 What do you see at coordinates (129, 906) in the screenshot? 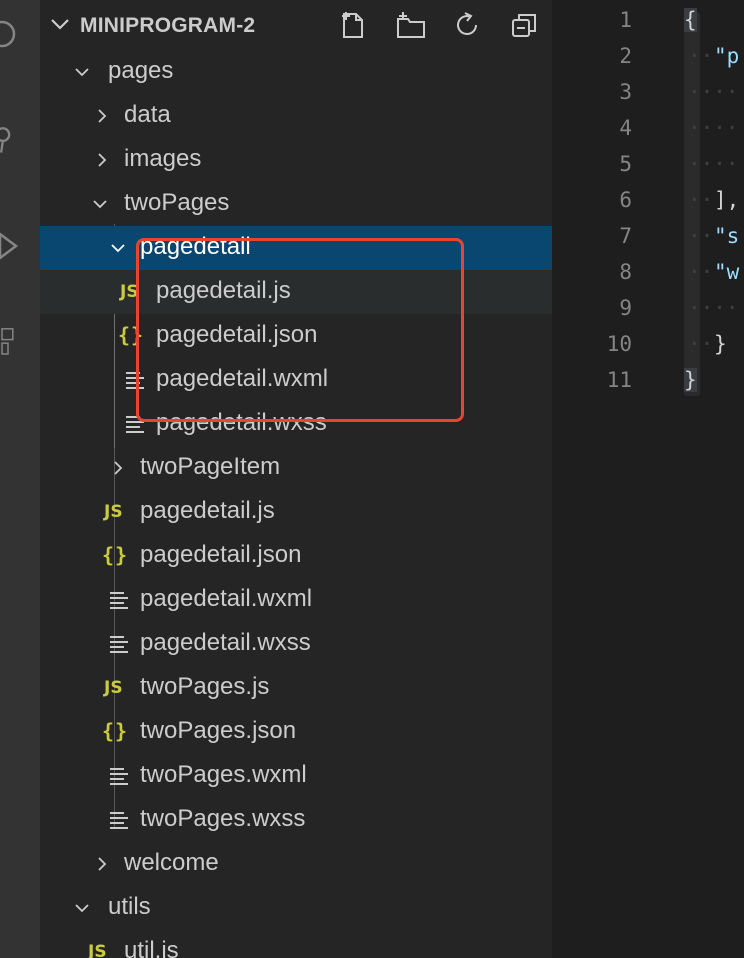
I see `tree-item-label: utils` at bounding box center [129, 906].